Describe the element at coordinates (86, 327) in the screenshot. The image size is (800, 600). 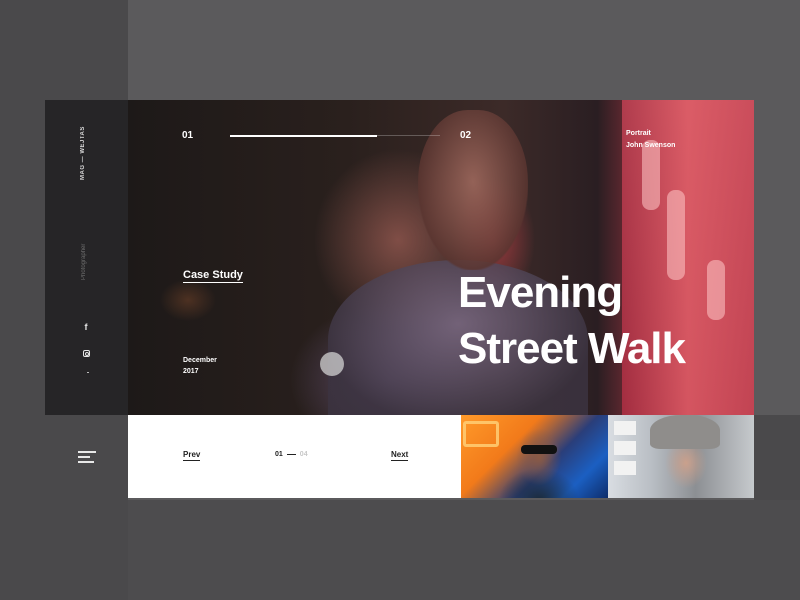
I see `facebook-icon: f` at that location.